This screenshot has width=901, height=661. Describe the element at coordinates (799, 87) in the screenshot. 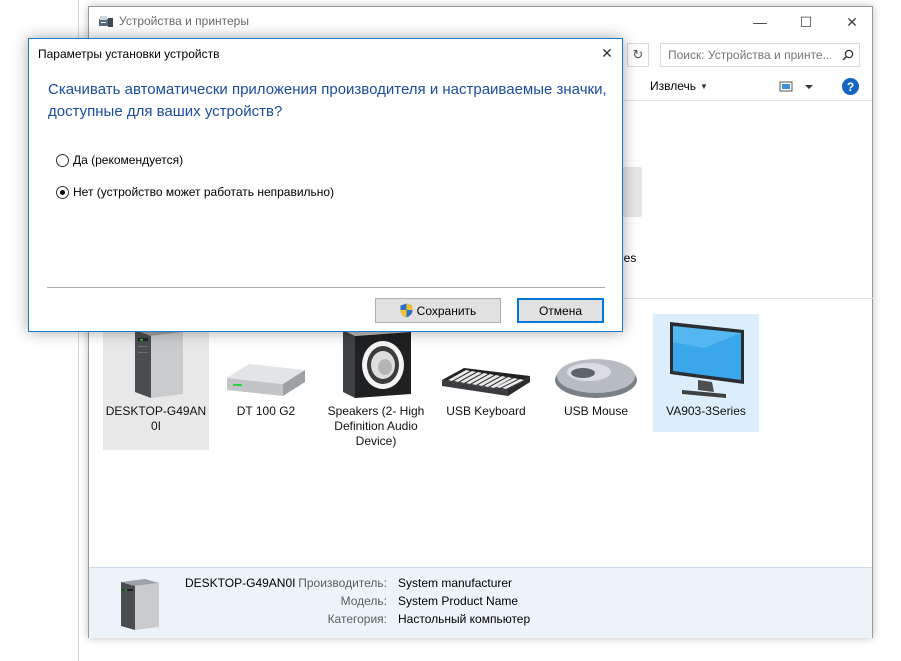

I see `change-view-icon` at that location.